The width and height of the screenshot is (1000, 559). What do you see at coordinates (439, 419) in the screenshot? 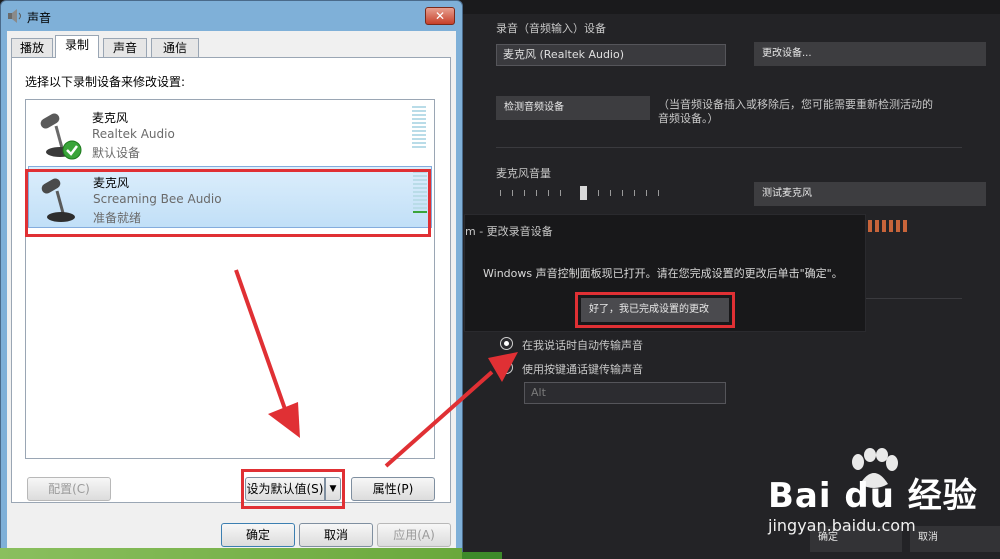
I see `arrow-up-line` at bounding box center [439, 419].